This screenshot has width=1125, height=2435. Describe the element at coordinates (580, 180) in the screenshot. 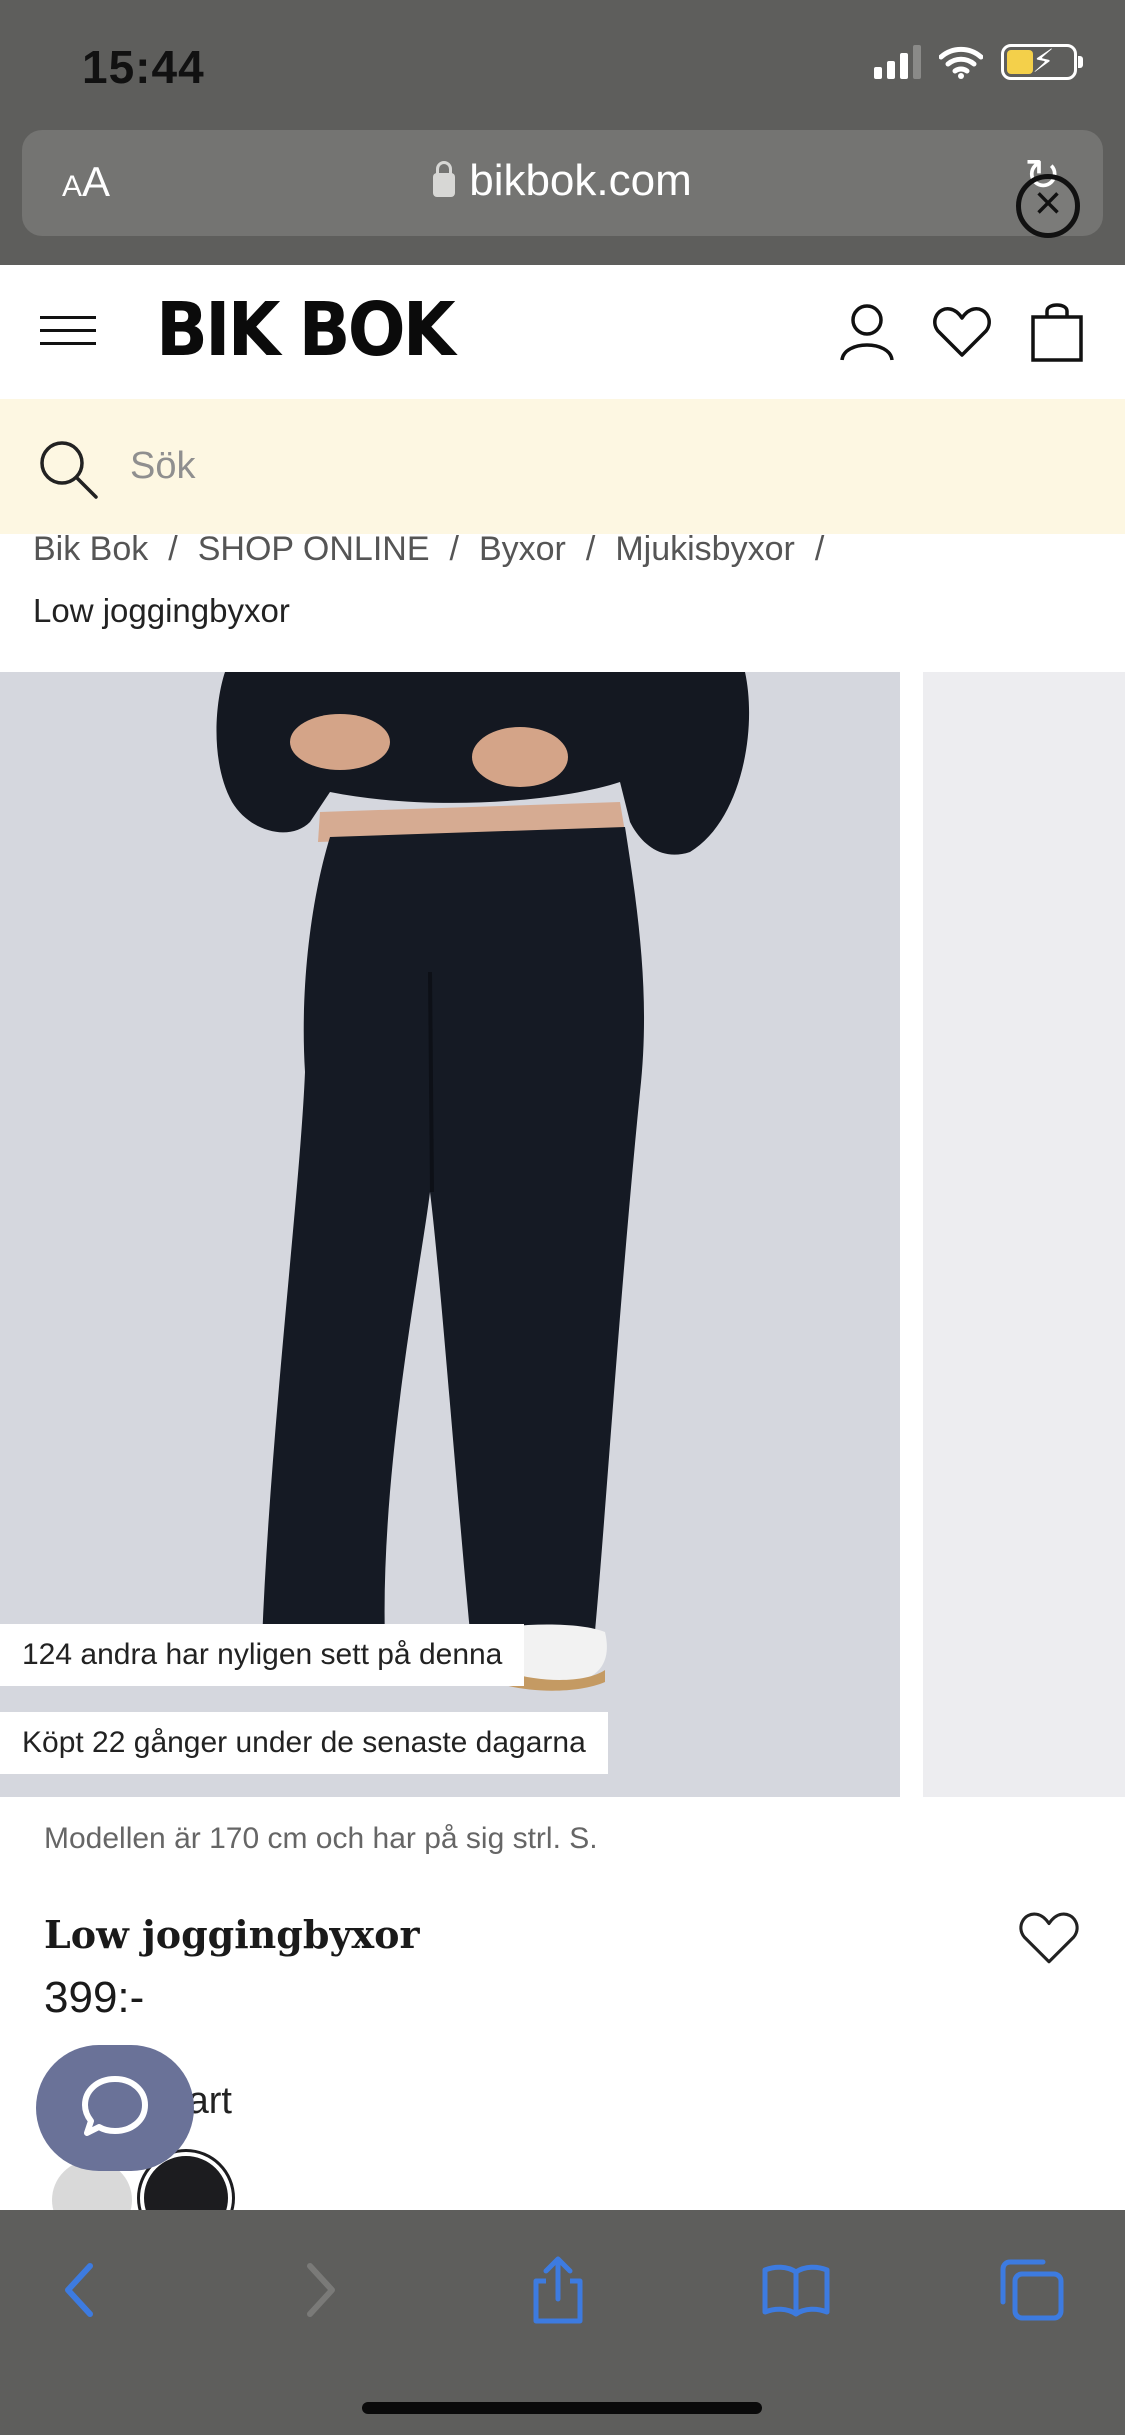

I see `url-text: bikbok.com` at that location.